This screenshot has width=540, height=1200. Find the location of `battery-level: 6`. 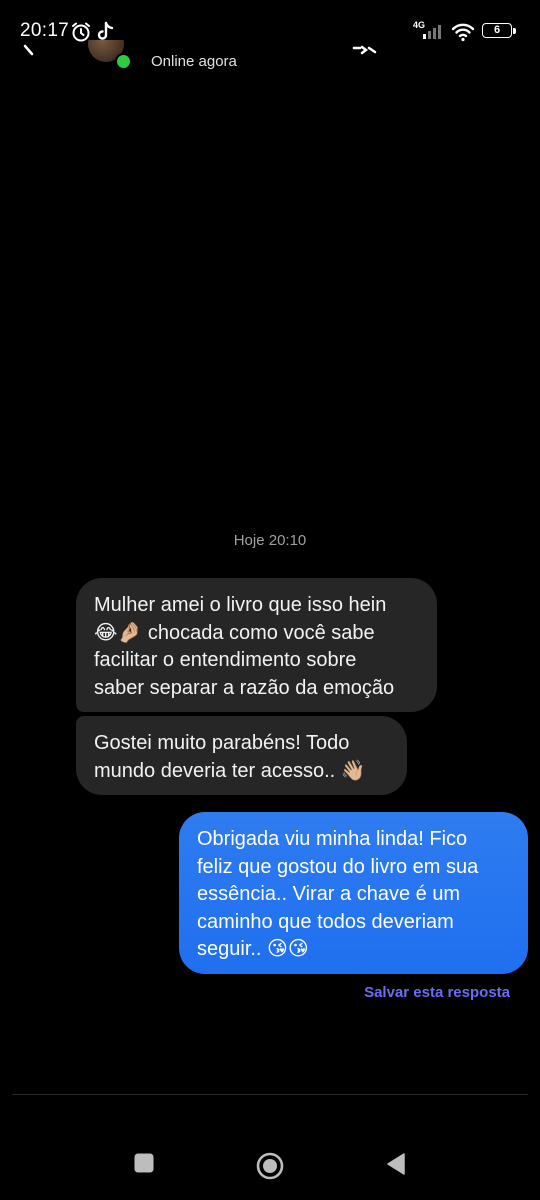

battery-level: 6 is located at coordinates (497, 30).